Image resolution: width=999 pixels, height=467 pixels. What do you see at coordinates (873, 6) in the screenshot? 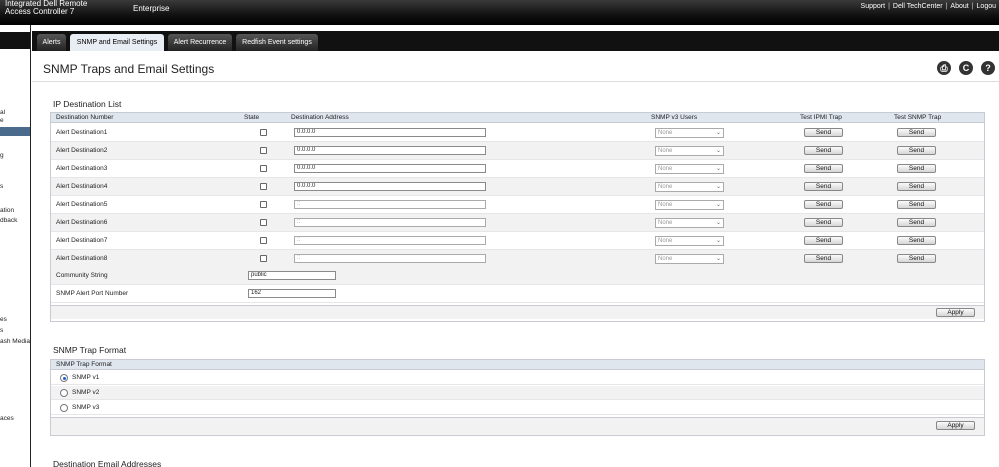
I see `support-link: Support` at bounding box center [873, 6].